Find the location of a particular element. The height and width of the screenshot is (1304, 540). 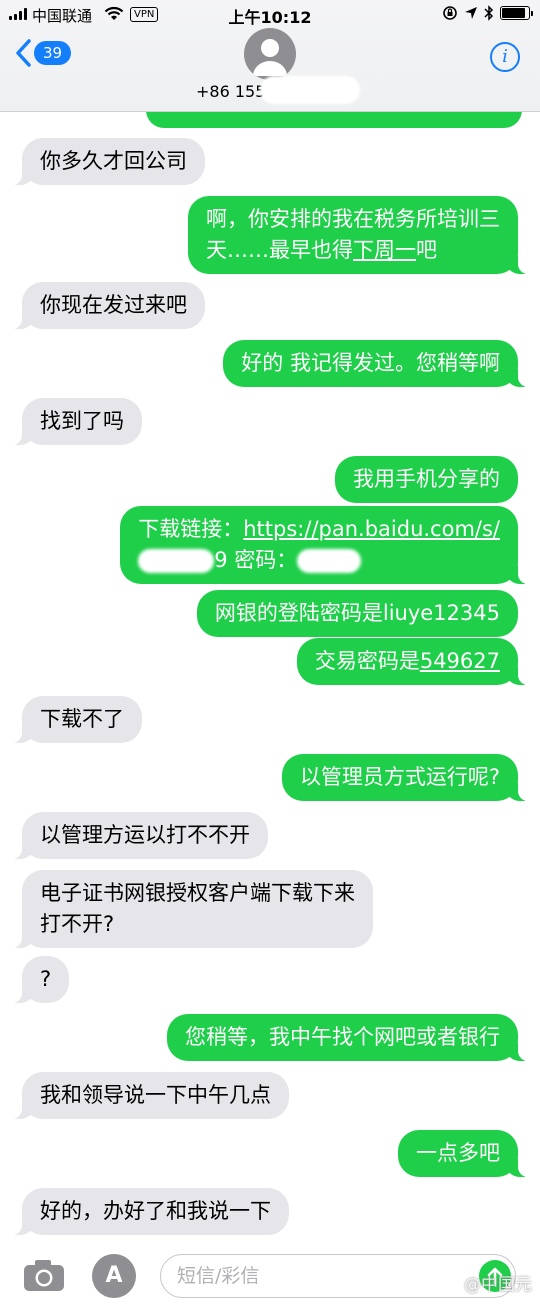

contact-number: +86 155 is located at coordinates (230, 91).